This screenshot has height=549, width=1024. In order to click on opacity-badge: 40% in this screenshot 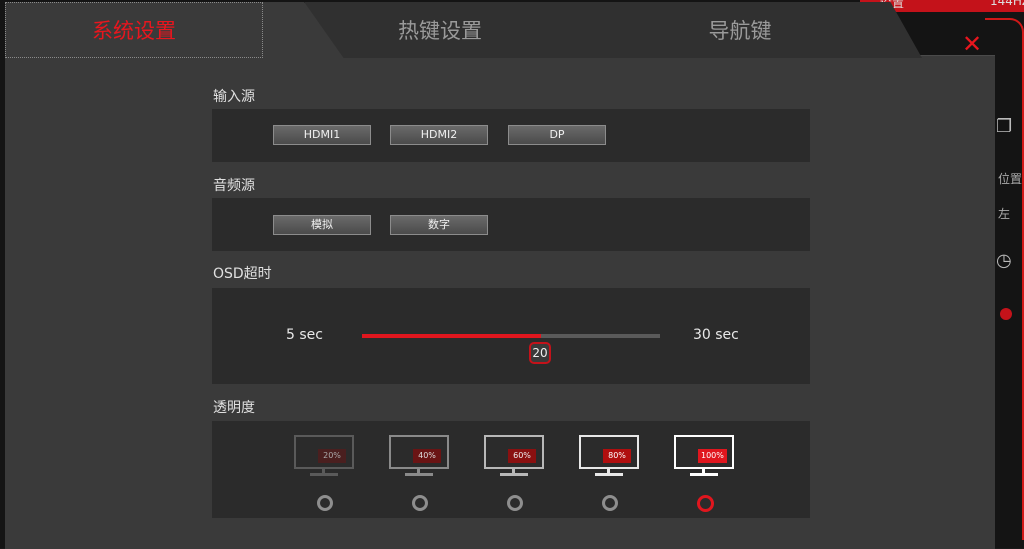, I will do `click(427, 456)`.